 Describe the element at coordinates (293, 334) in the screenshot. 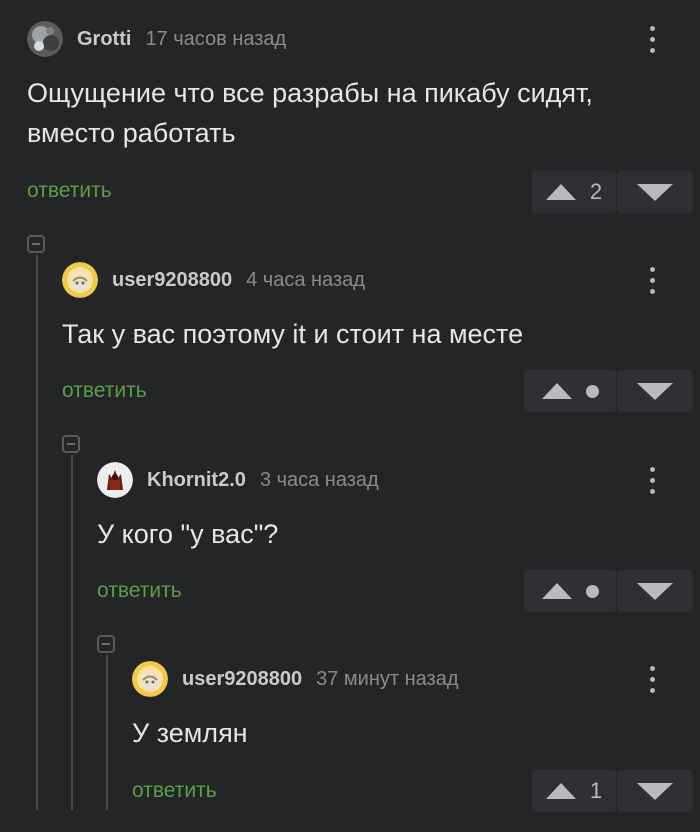

I see `comment-text: Так у вас поэтому it и стоит на месте` at that location.